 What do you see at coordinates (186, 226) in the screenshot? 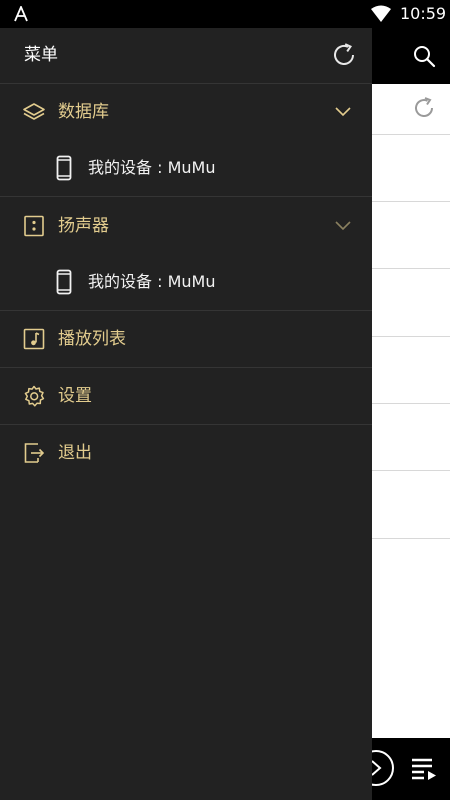
I see `menu-item-speakers: 扬声器` at bounding box center [186, 226].